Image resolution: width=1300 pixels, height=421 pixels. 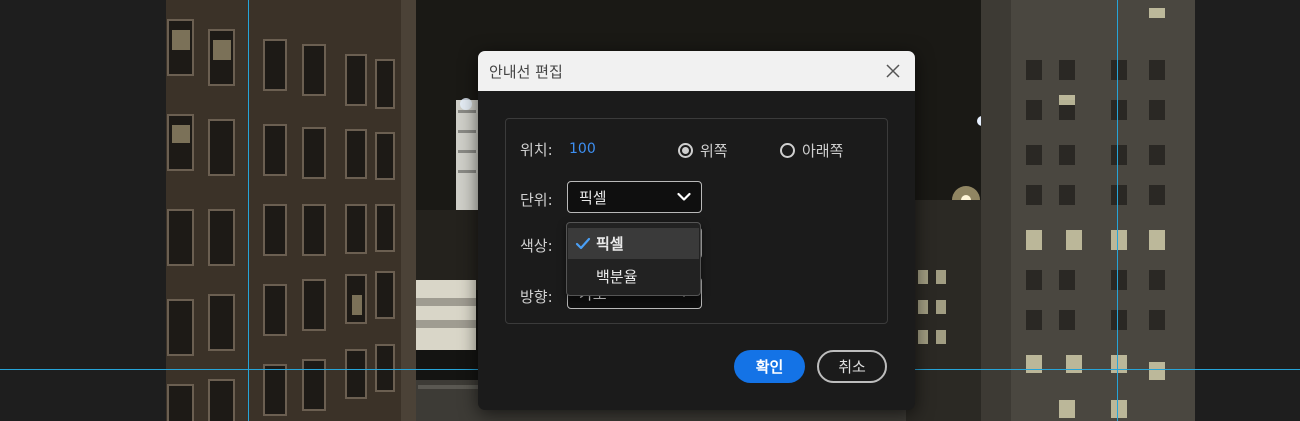 I want to click on close-icon, so click(x=893, y=71).